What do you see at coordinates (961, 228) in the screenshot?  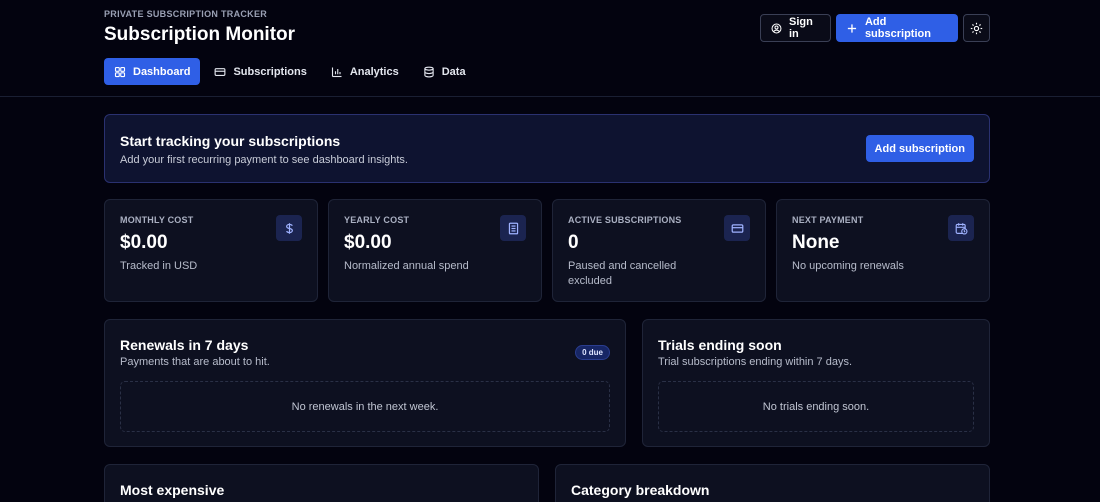 I see `calendar-clock-icon` at bounding box center [961, 228].